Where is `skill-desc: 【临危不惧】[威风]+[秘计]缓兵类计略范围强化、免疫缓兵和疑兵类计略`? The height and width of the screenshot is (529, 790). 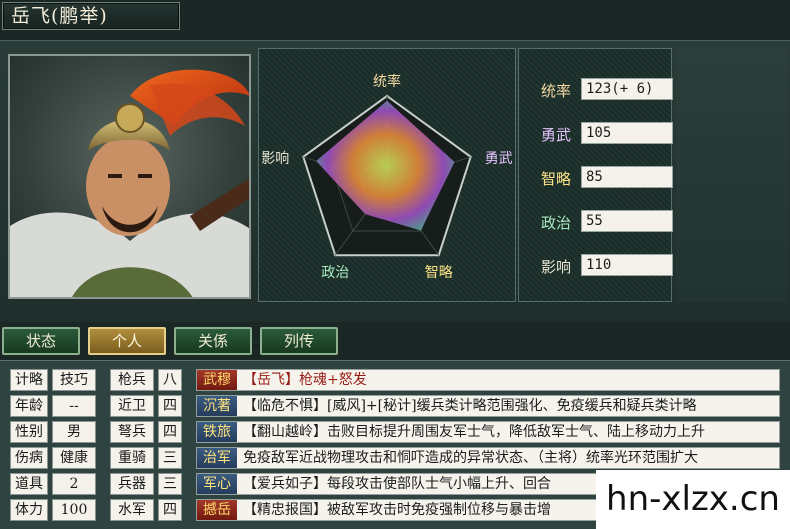
skill-desc: 【临危不惧】[威风]+[秘计]缓兵类计略范围强化、免疫缓兵和疑兵类计略 is located at coordinates (470, 406).